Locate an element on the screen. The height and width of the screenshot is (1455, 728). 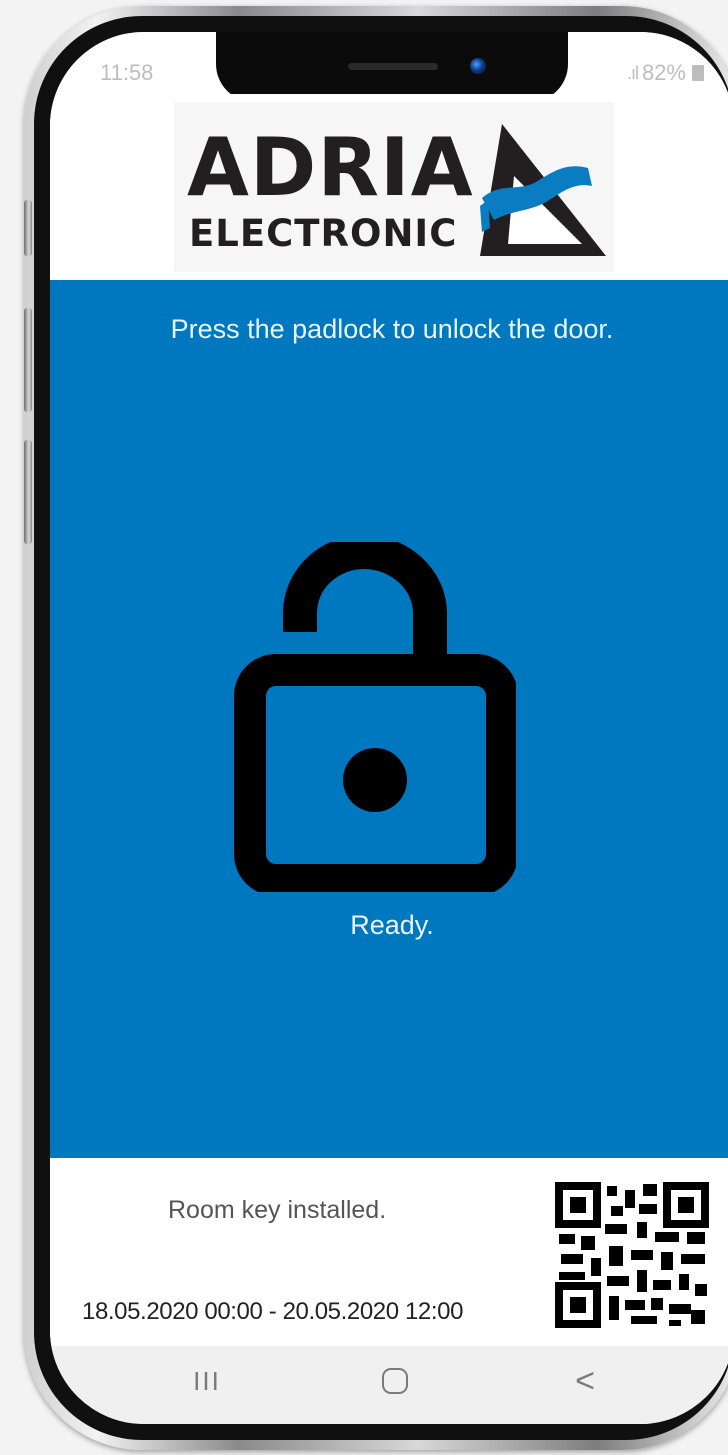
status-time: 11:58 is located at coordinates (127, 72).